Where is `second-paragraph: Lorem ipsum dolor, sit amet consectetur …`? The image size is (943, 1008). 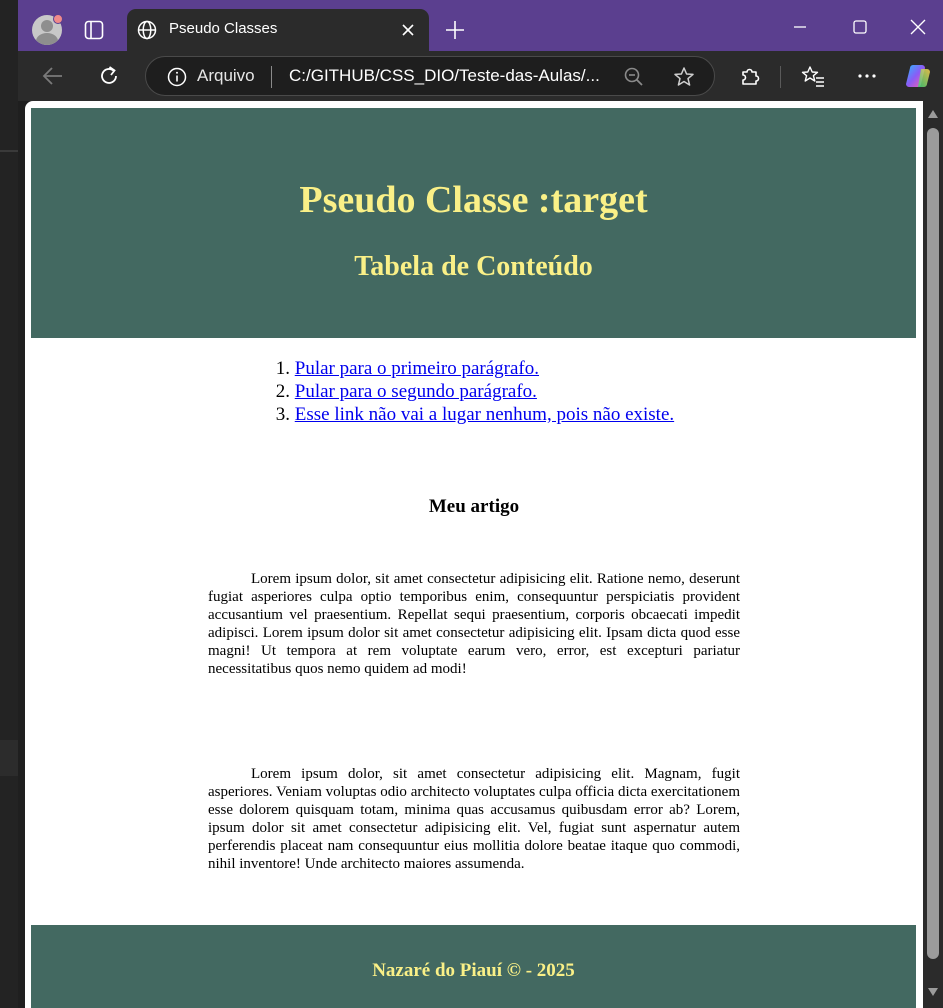
second-paragraph: Lorem ipsum dolor, sit amet consectetur … is located at coordinates (474, 819).